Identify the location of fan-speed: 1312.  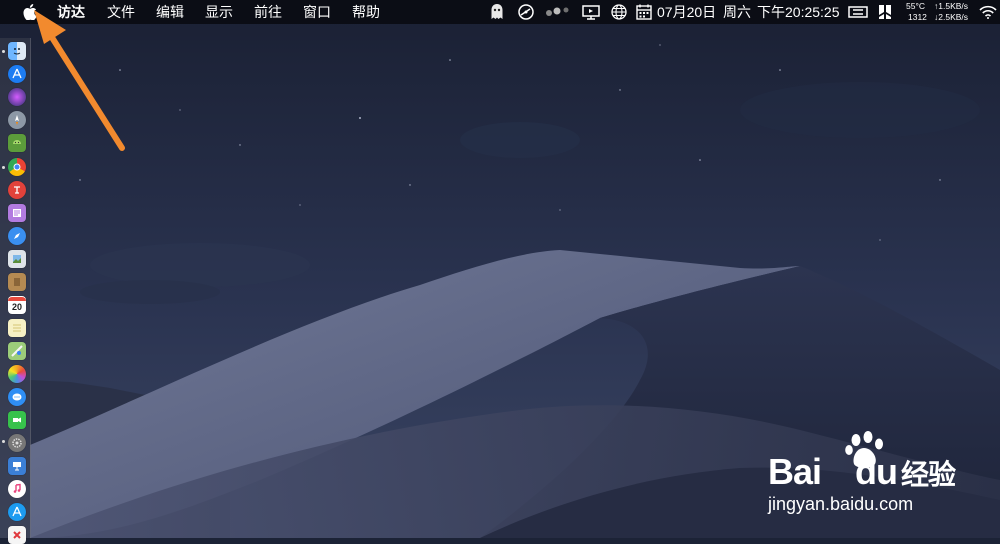
(917, 17).